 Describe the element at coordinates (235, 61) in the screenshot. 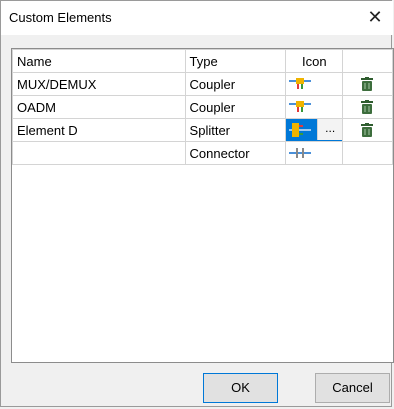

I see `column-header-type: Type` at that location.